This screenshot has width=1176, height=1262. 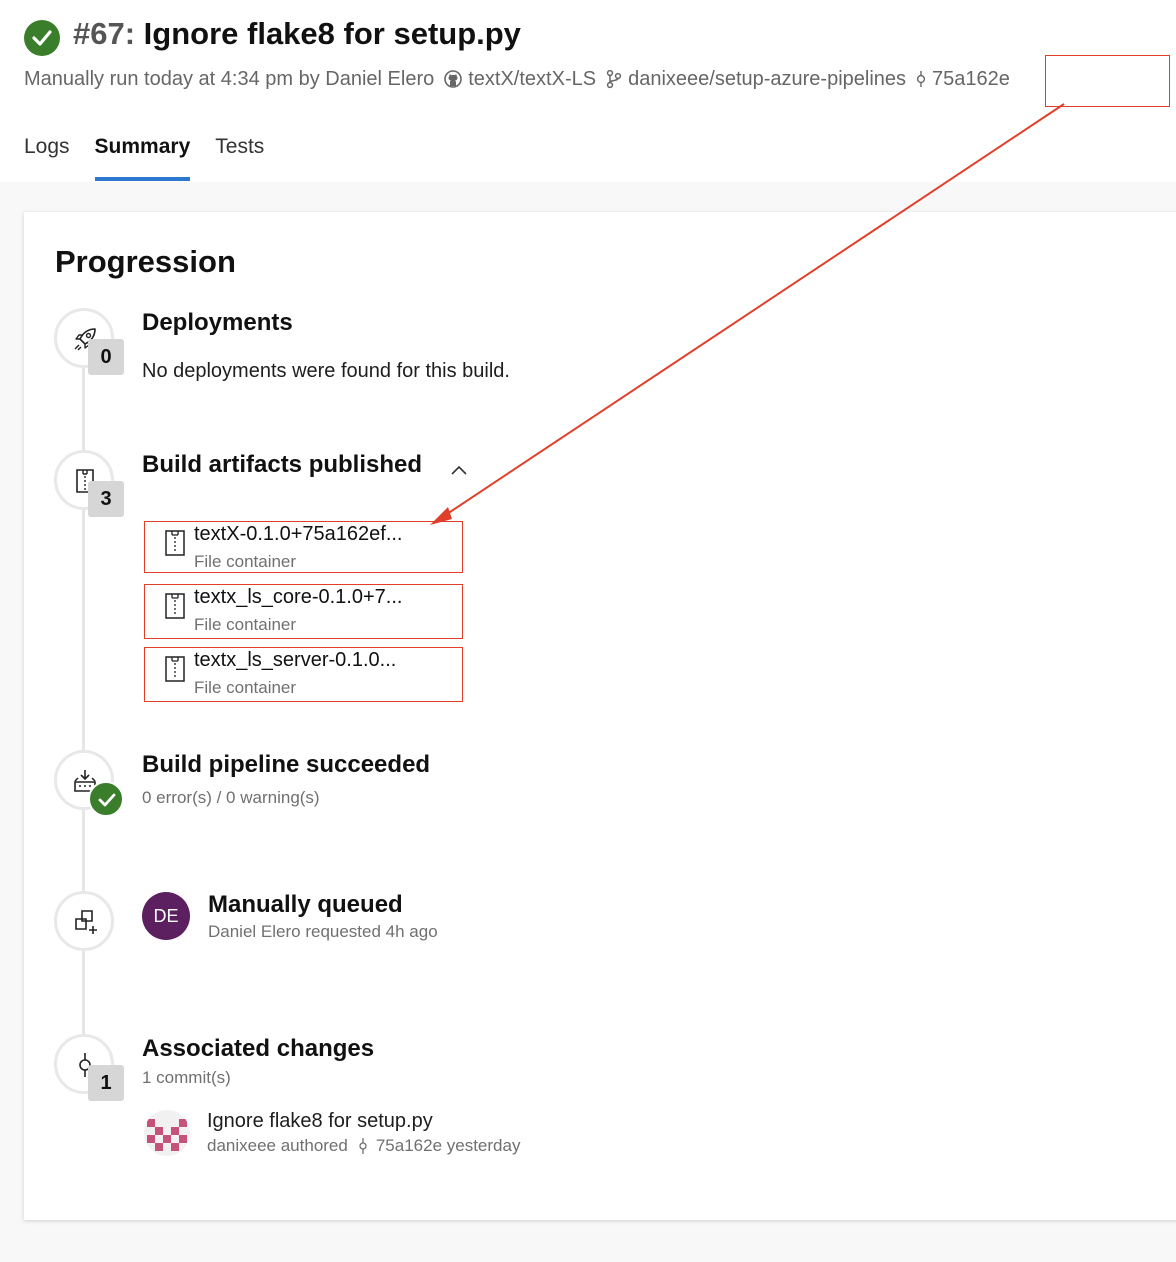 I want to click on commit-small-icon, so click(x=363, y=1146).